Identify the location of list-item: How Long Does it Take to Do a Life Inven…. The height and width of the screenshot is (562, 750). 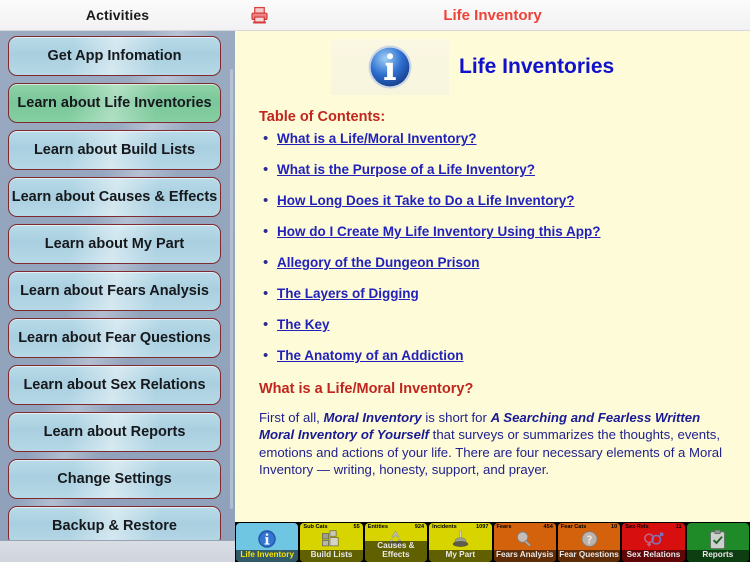
(506, 200).